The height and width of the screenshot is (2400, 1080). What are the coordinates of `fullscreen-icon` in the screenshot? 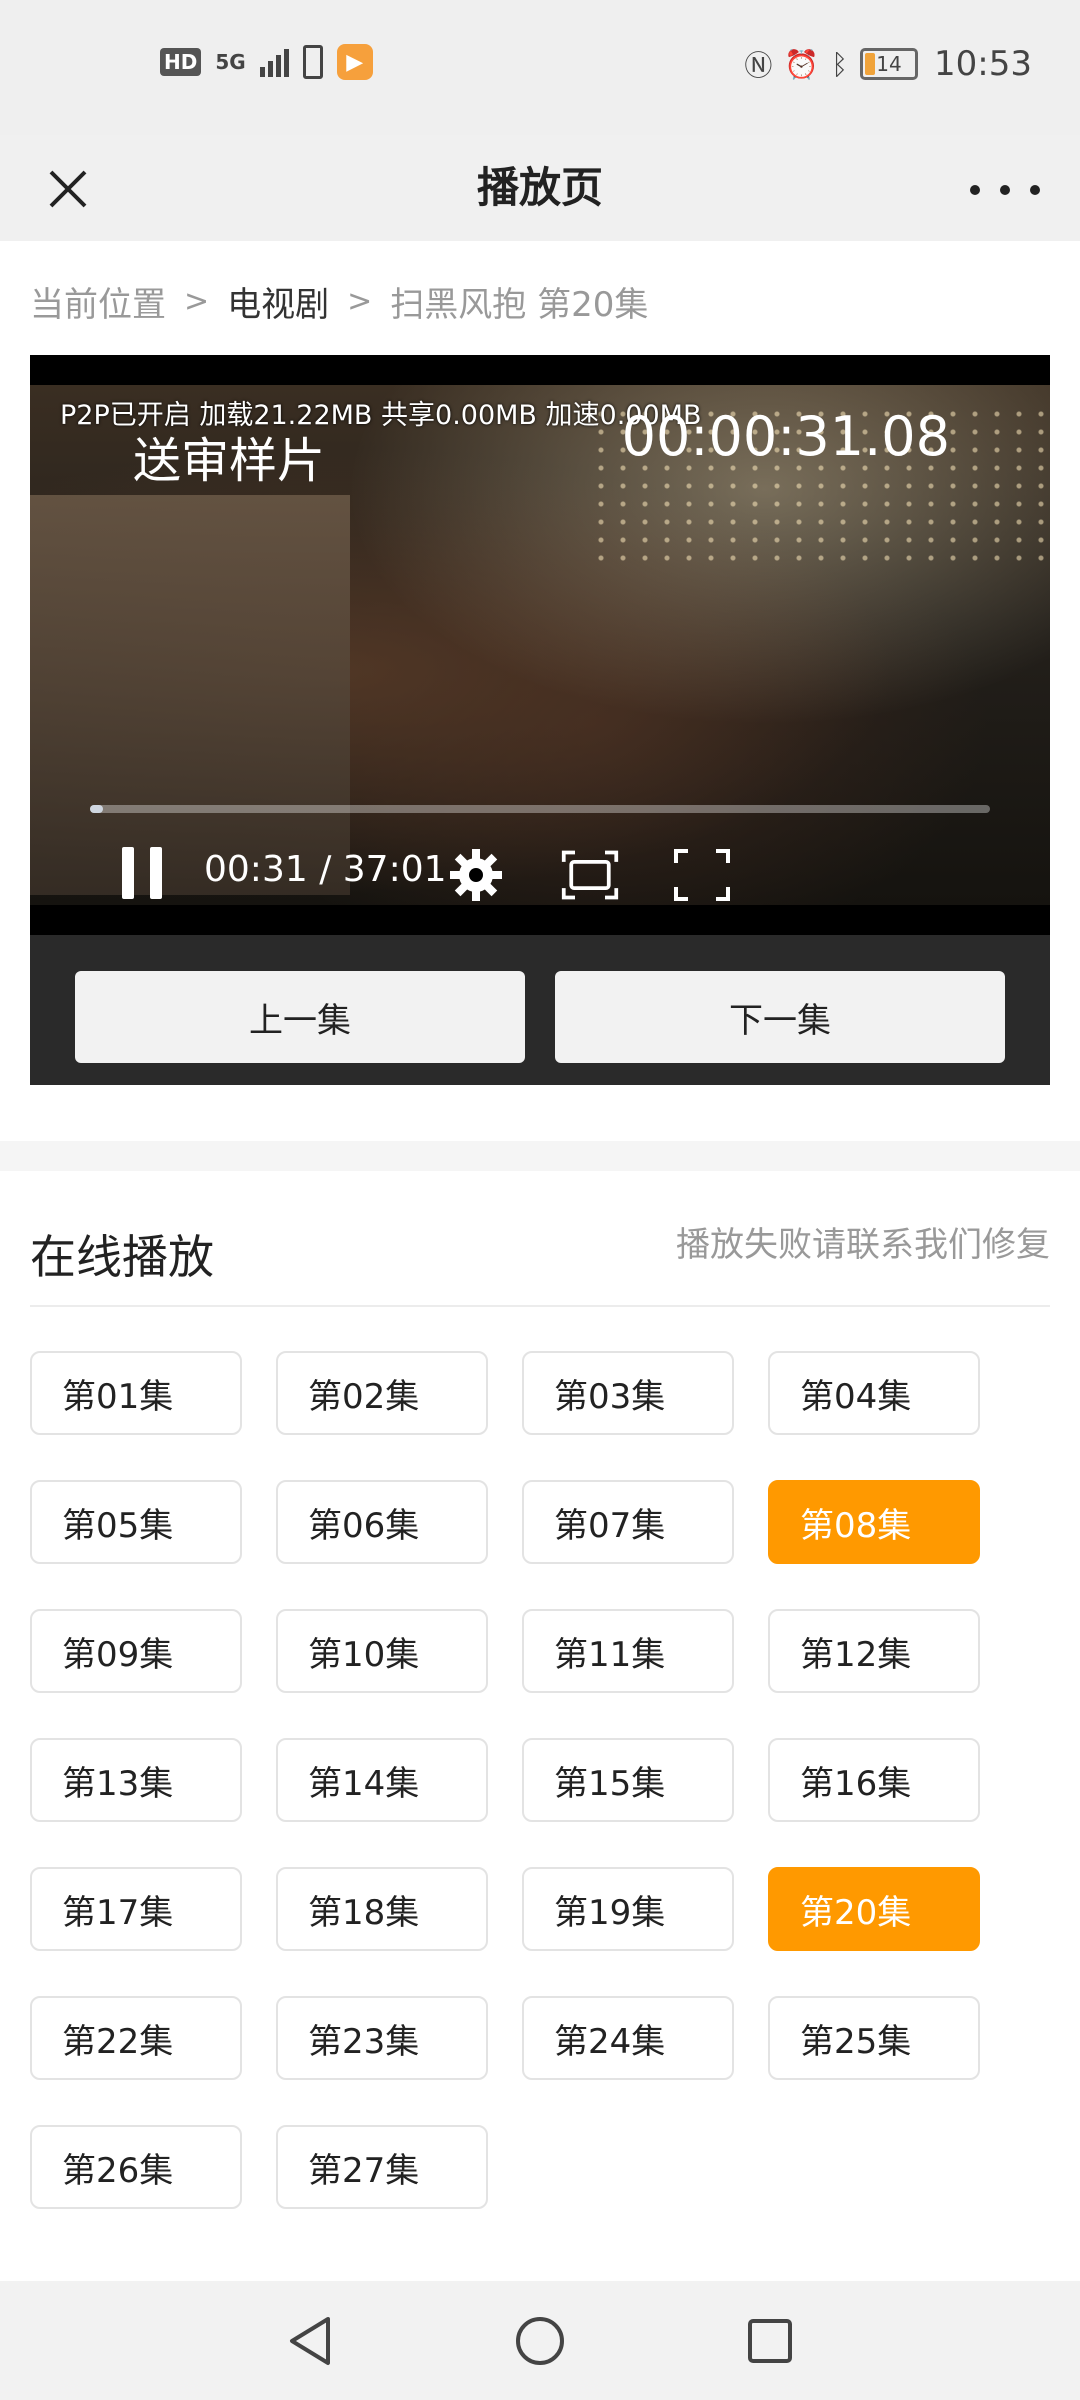 It's located at (702, 875).